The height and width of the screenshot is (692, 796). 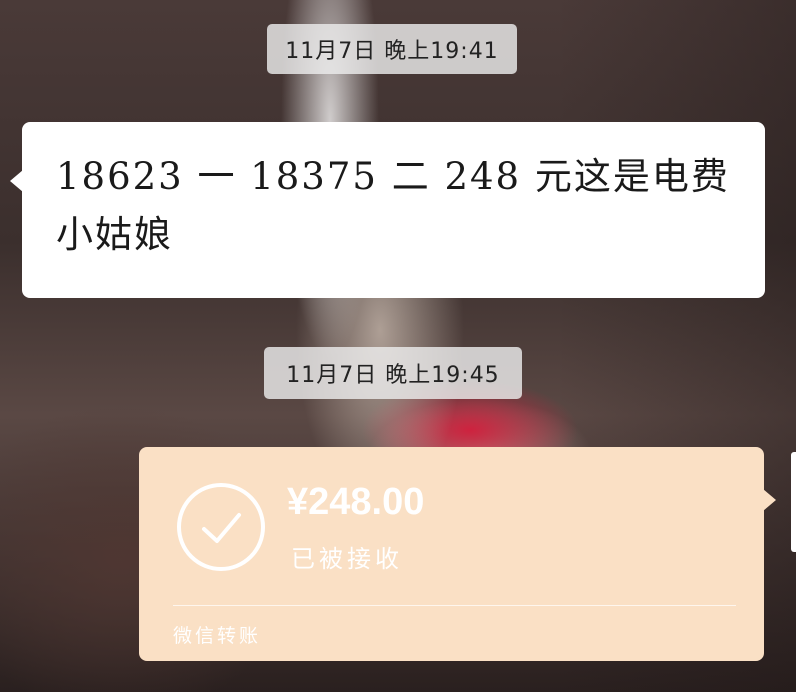 I want to click on transfer-footer: 微信转账, so click(x=217, y=636).